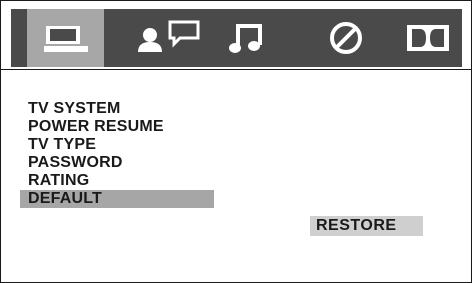  Describe the element at coordinates (117, 109) in the screenshot. I see `menu-item-tv-system: TV SYSTEM` at that location.